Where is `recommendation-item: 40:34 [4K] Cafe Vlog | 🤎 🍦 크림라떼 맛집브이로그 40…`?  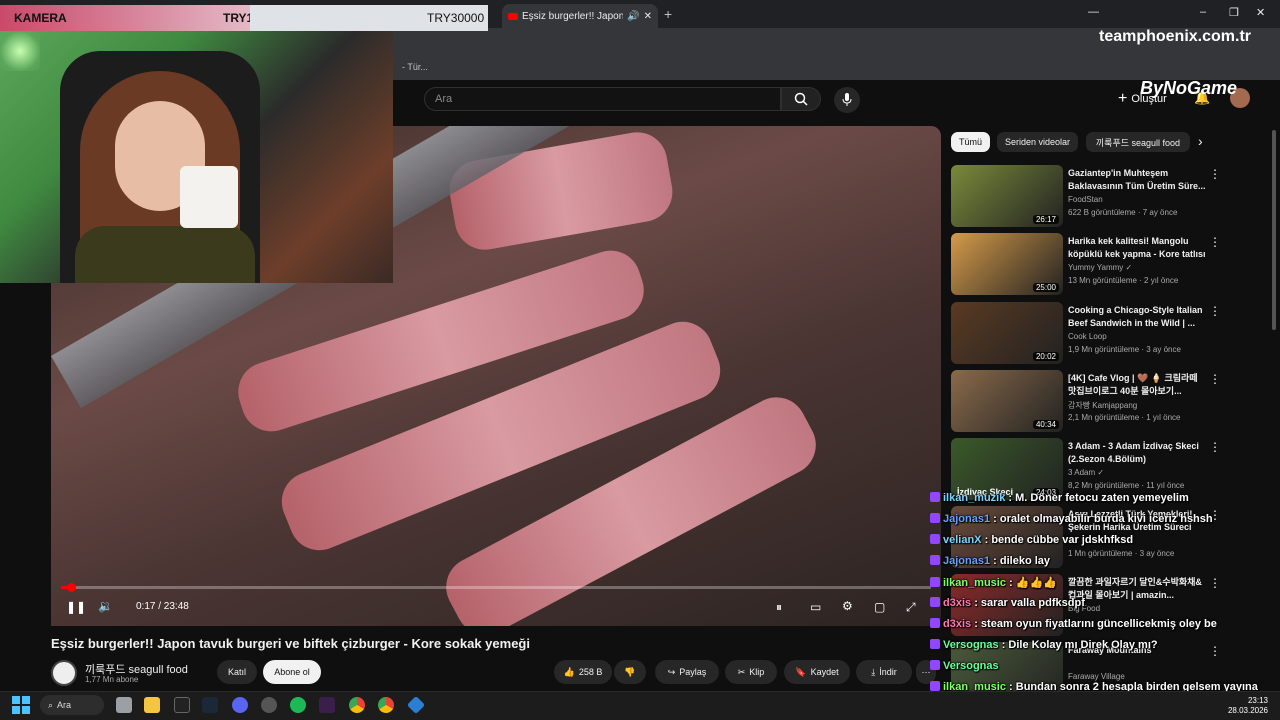 recommendation-item: 40:34 [4K] Cafe Vlog | 🤎 🍦 크림라떼 맛집브이로그 40… is located at coordinates (1106, 402).